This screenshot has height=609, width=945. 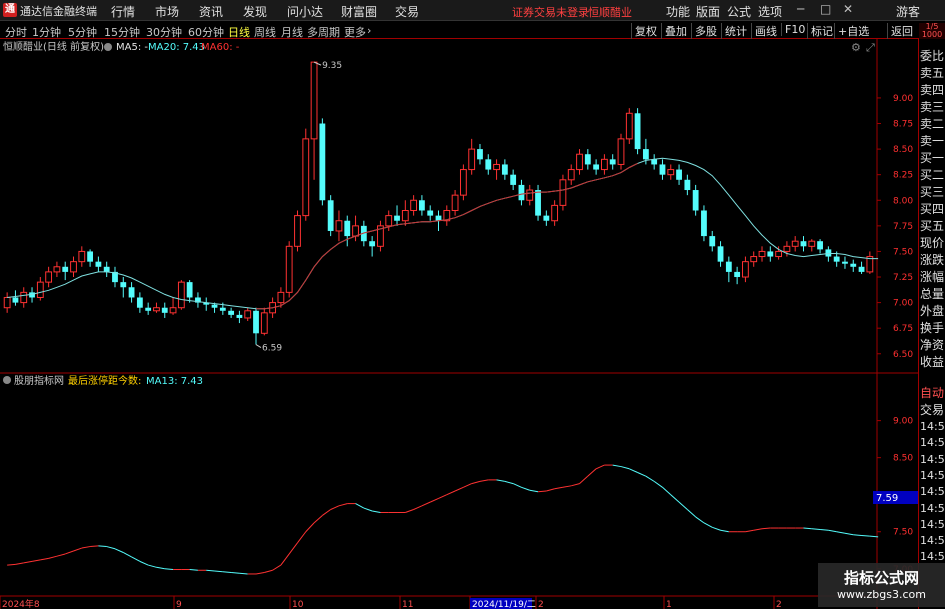 I want to click on multi-stock-button: 多股, so click(x=705, y=31).